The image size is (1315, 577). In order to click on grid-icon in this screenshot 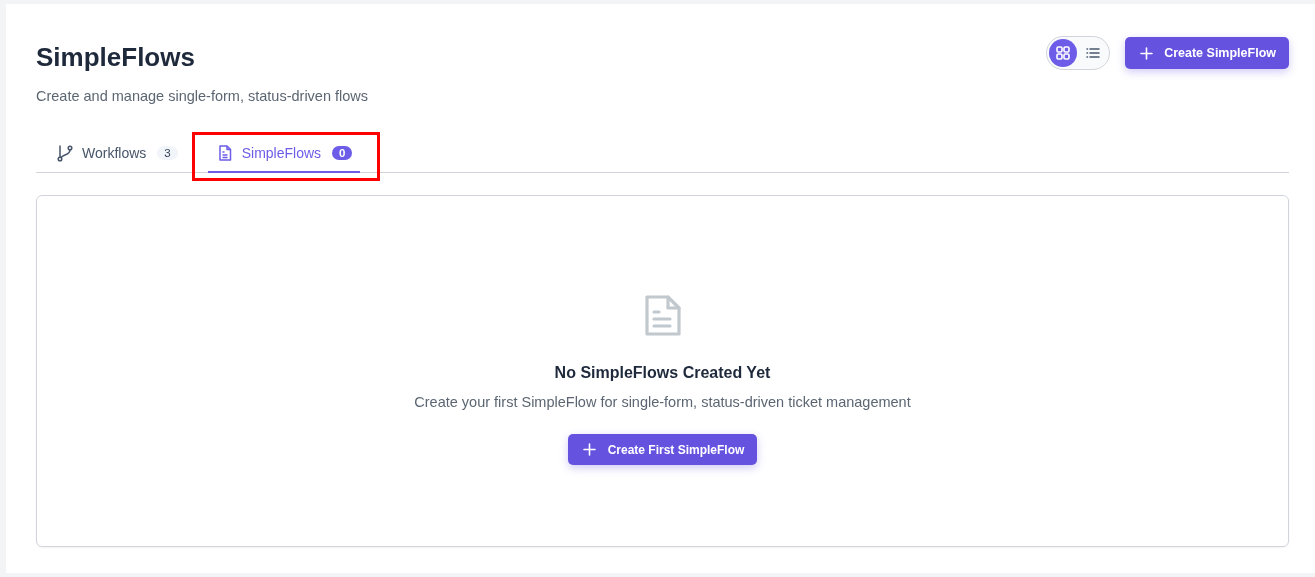, I will do `click(1063, 53)`.